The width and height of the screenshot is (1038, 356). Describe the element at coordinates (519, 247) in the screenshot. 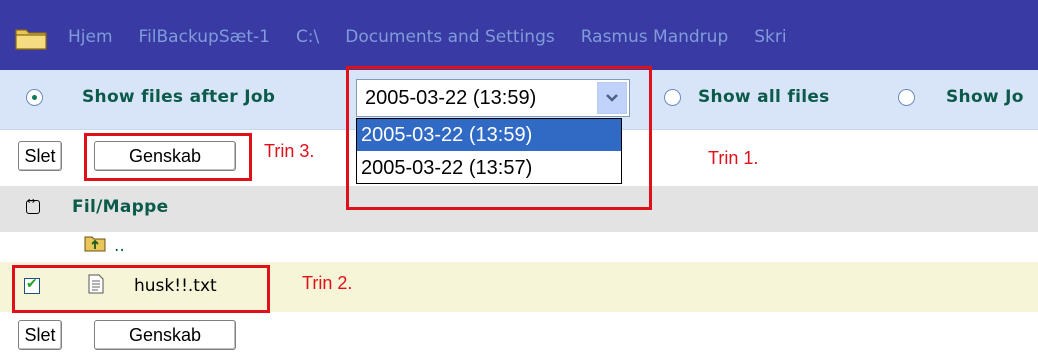

I see `parent-folder-row: ..` at that location.